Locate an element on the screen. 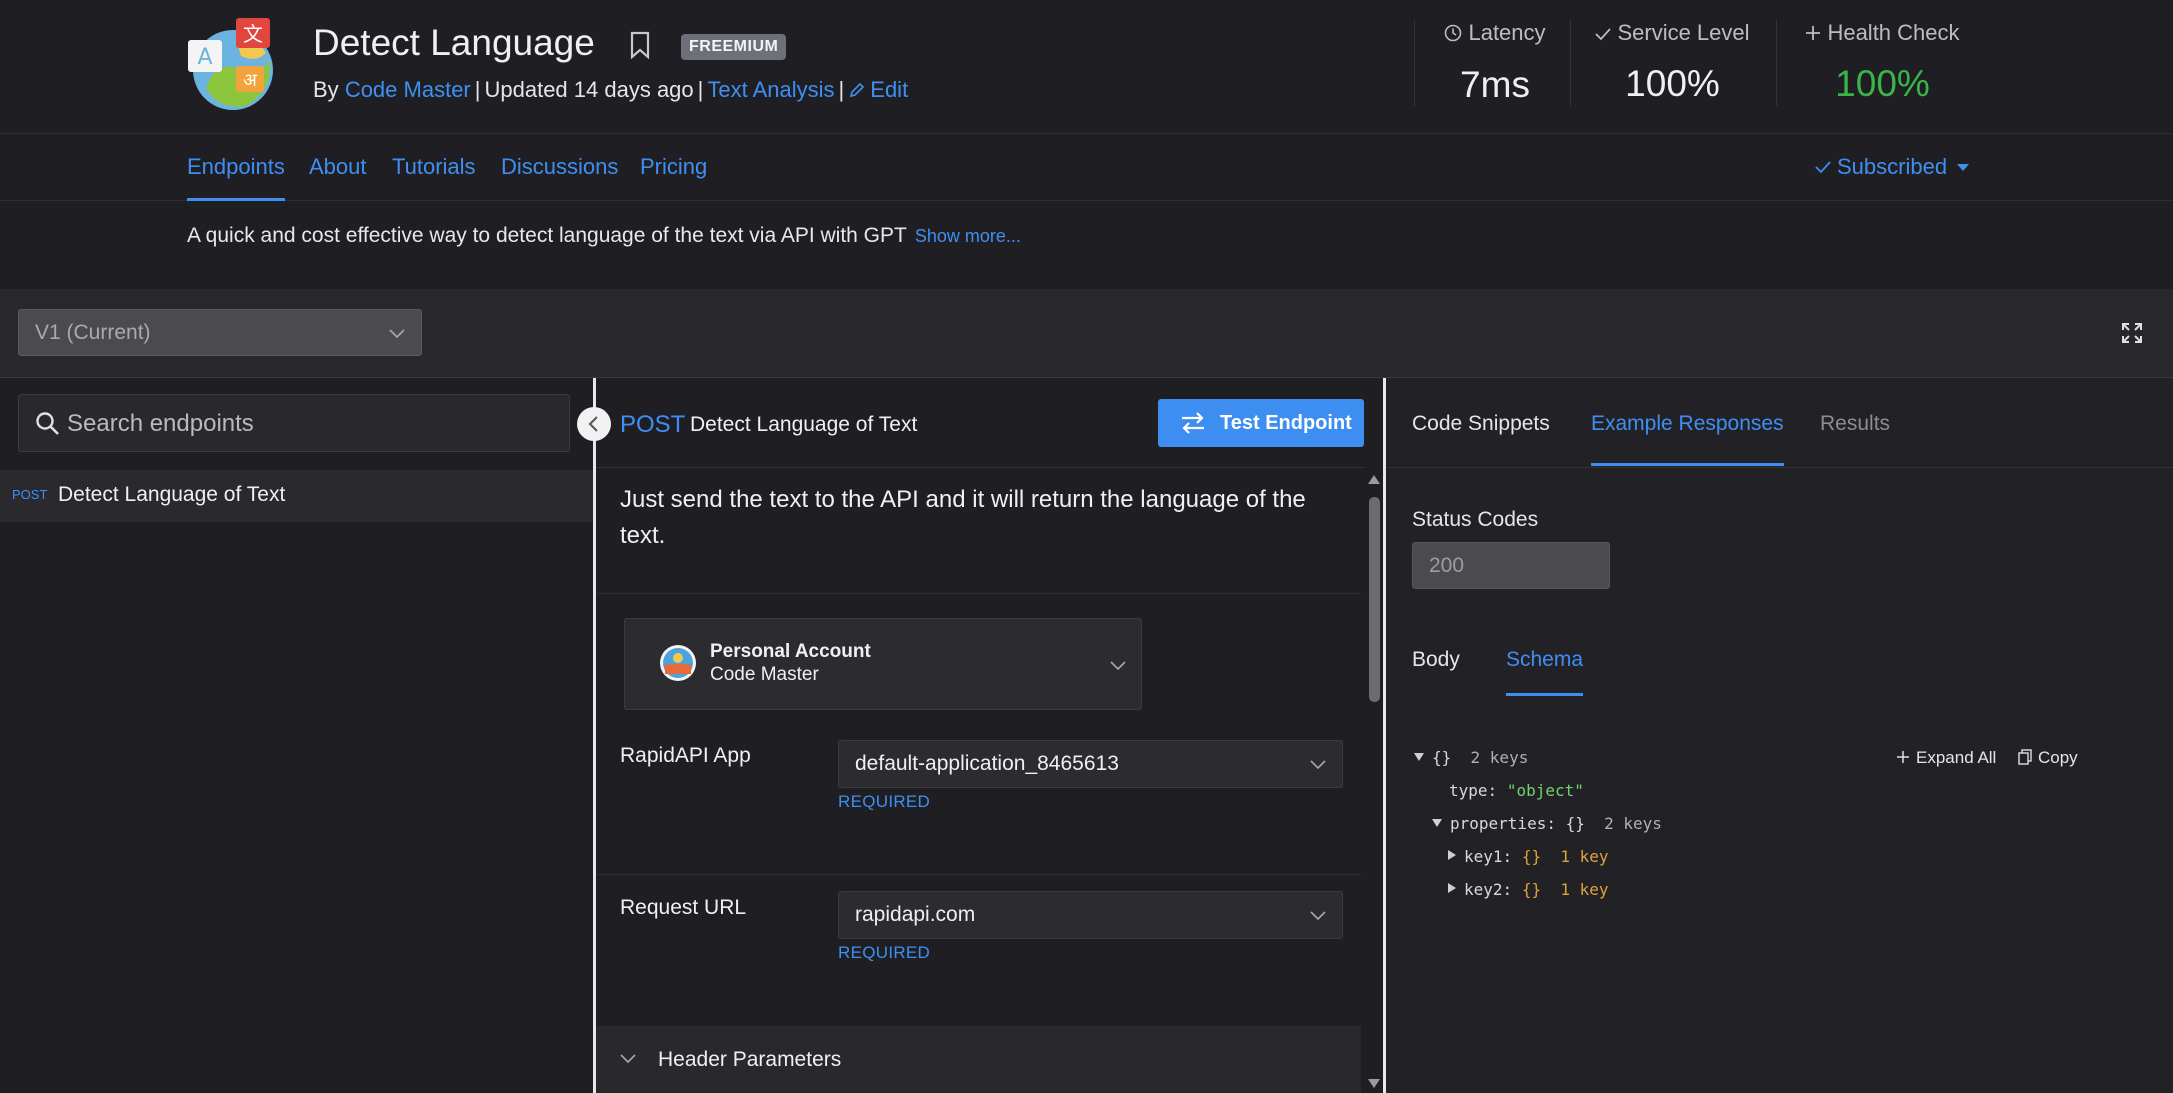 This screenshot has height=1093, width=2173. schema-key1-row: key1: {} 1 key is located at coordinates (1528, 856).